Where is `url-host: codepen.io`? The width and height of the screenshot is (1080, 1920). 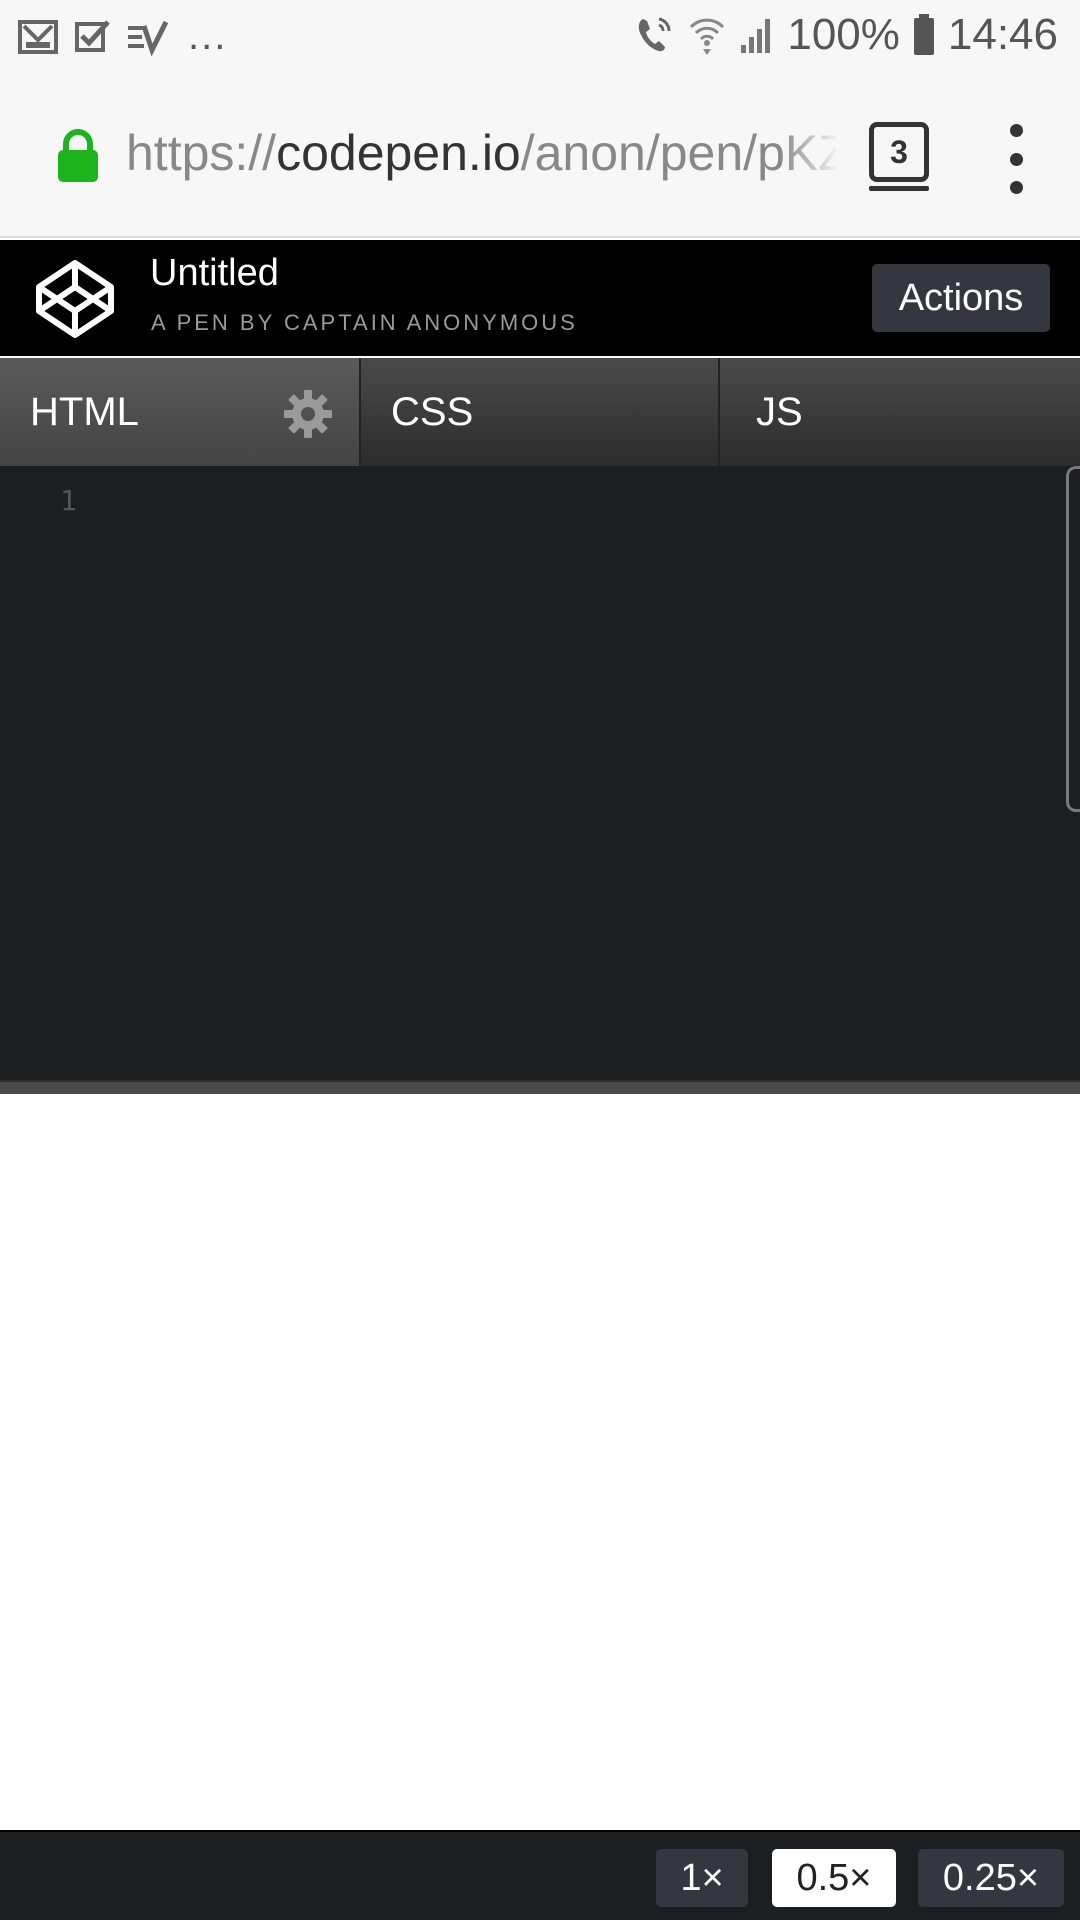 url-host: codepen.io is located at coordinates (398, 153).